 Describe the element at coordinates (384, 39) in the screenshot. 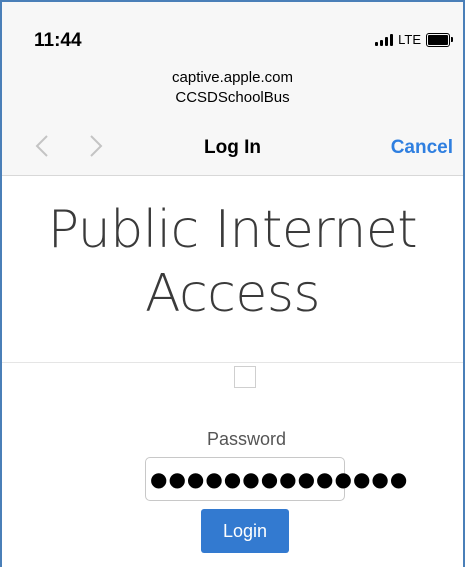

I see `signal-icon` at that location.